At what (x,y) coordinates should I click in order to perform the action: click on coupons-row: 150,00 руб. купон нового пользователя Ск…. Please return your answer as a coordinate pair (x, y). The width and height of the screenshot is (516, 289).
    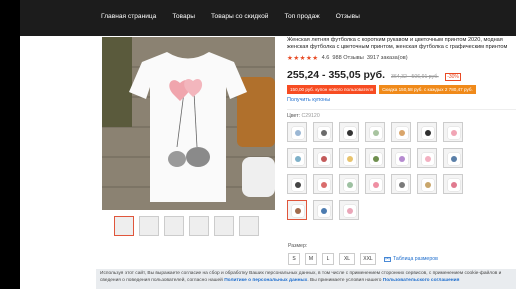
    Looking at the image, I should click on (401, 89).